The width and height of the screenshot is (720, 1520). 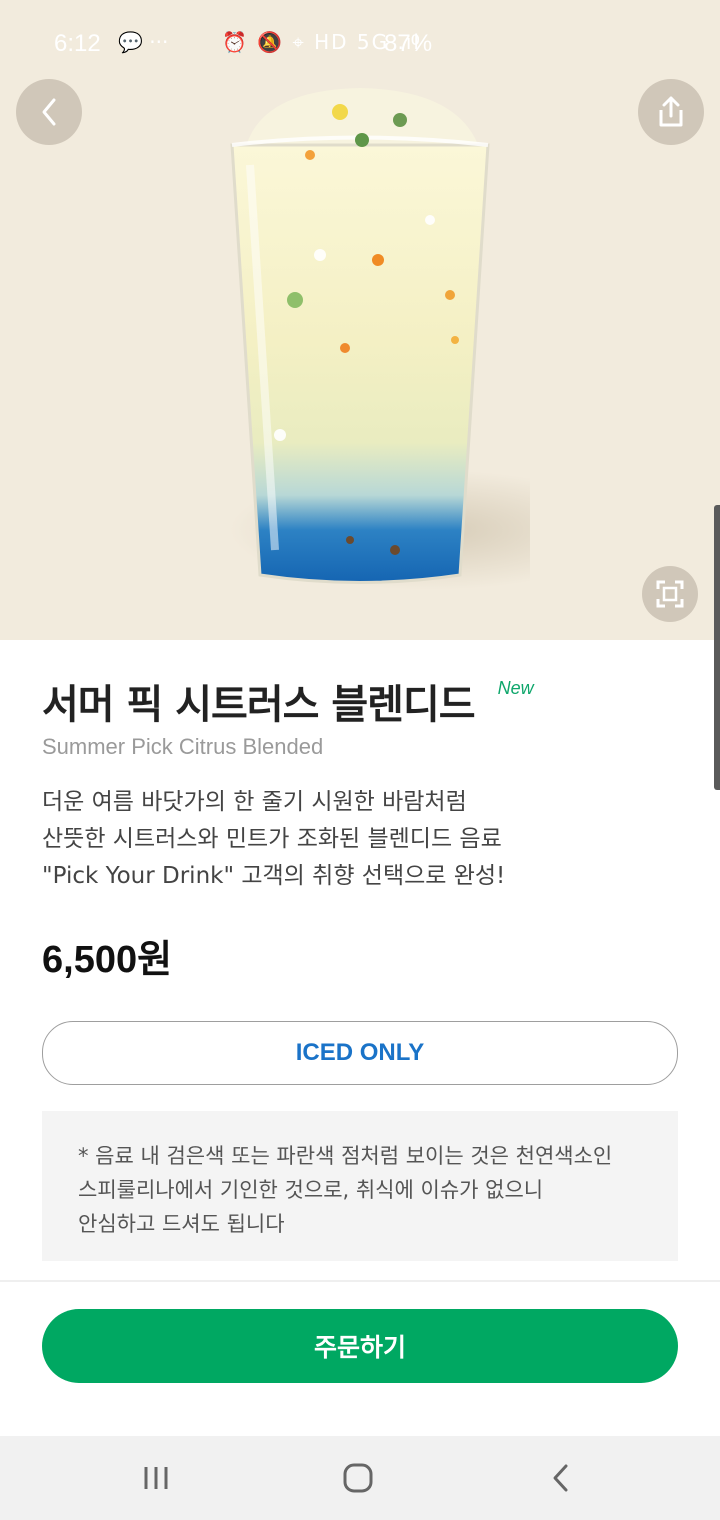 I want to click on share-button, so click(x=671, y=112).